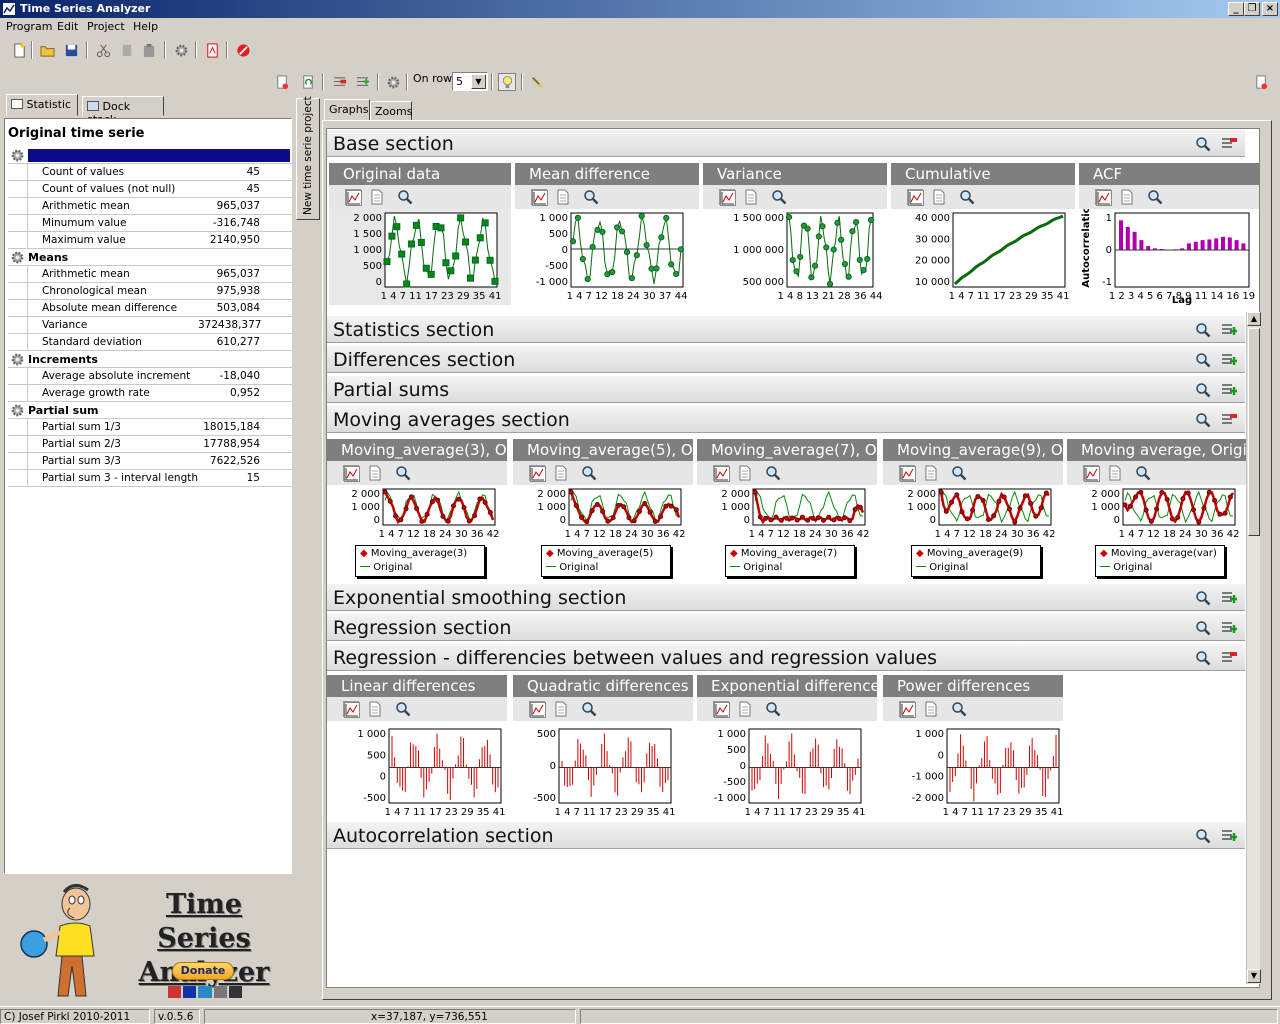 The width and height of the screenshot is (1280, 1024). I want to click on scroll-up-button: ▲, so click(1254, 319).